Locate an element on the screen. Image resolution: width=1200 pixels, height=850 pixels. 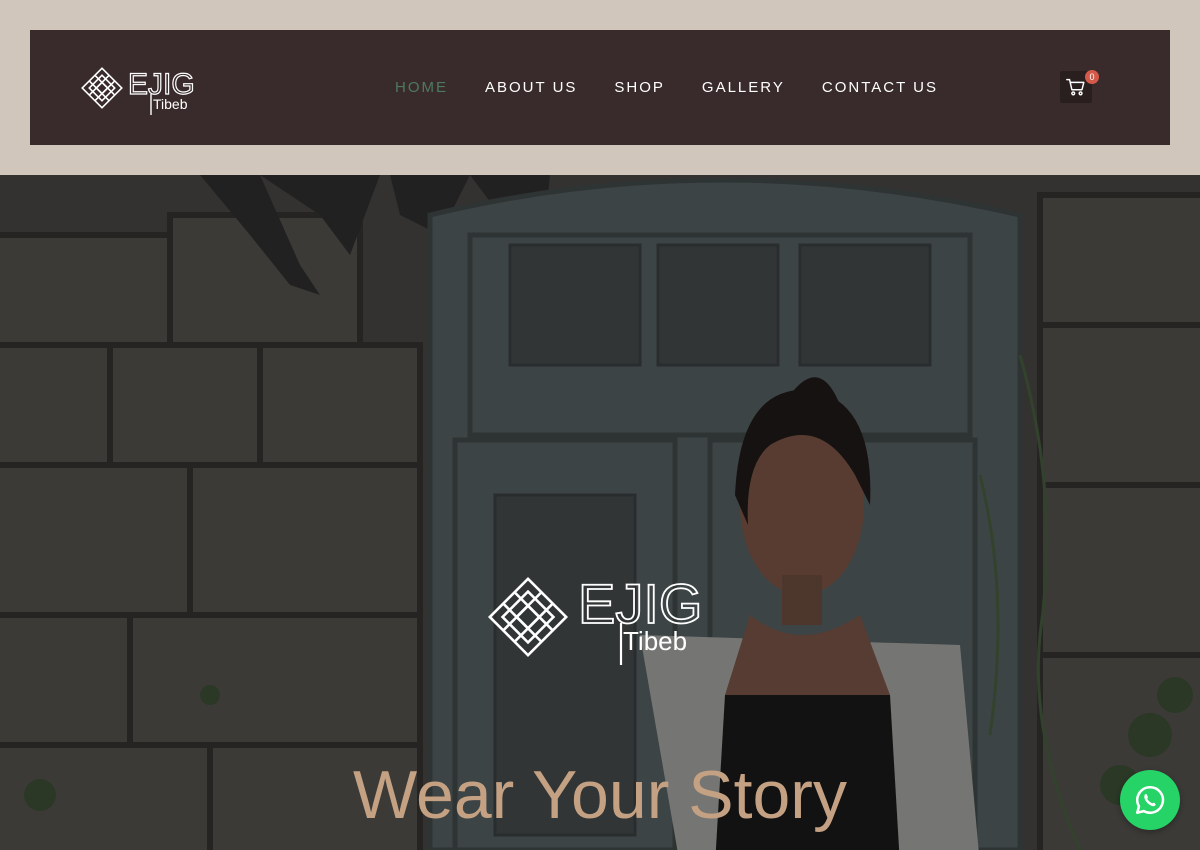
nav-home: HOME is located at coordinates (421, 88).